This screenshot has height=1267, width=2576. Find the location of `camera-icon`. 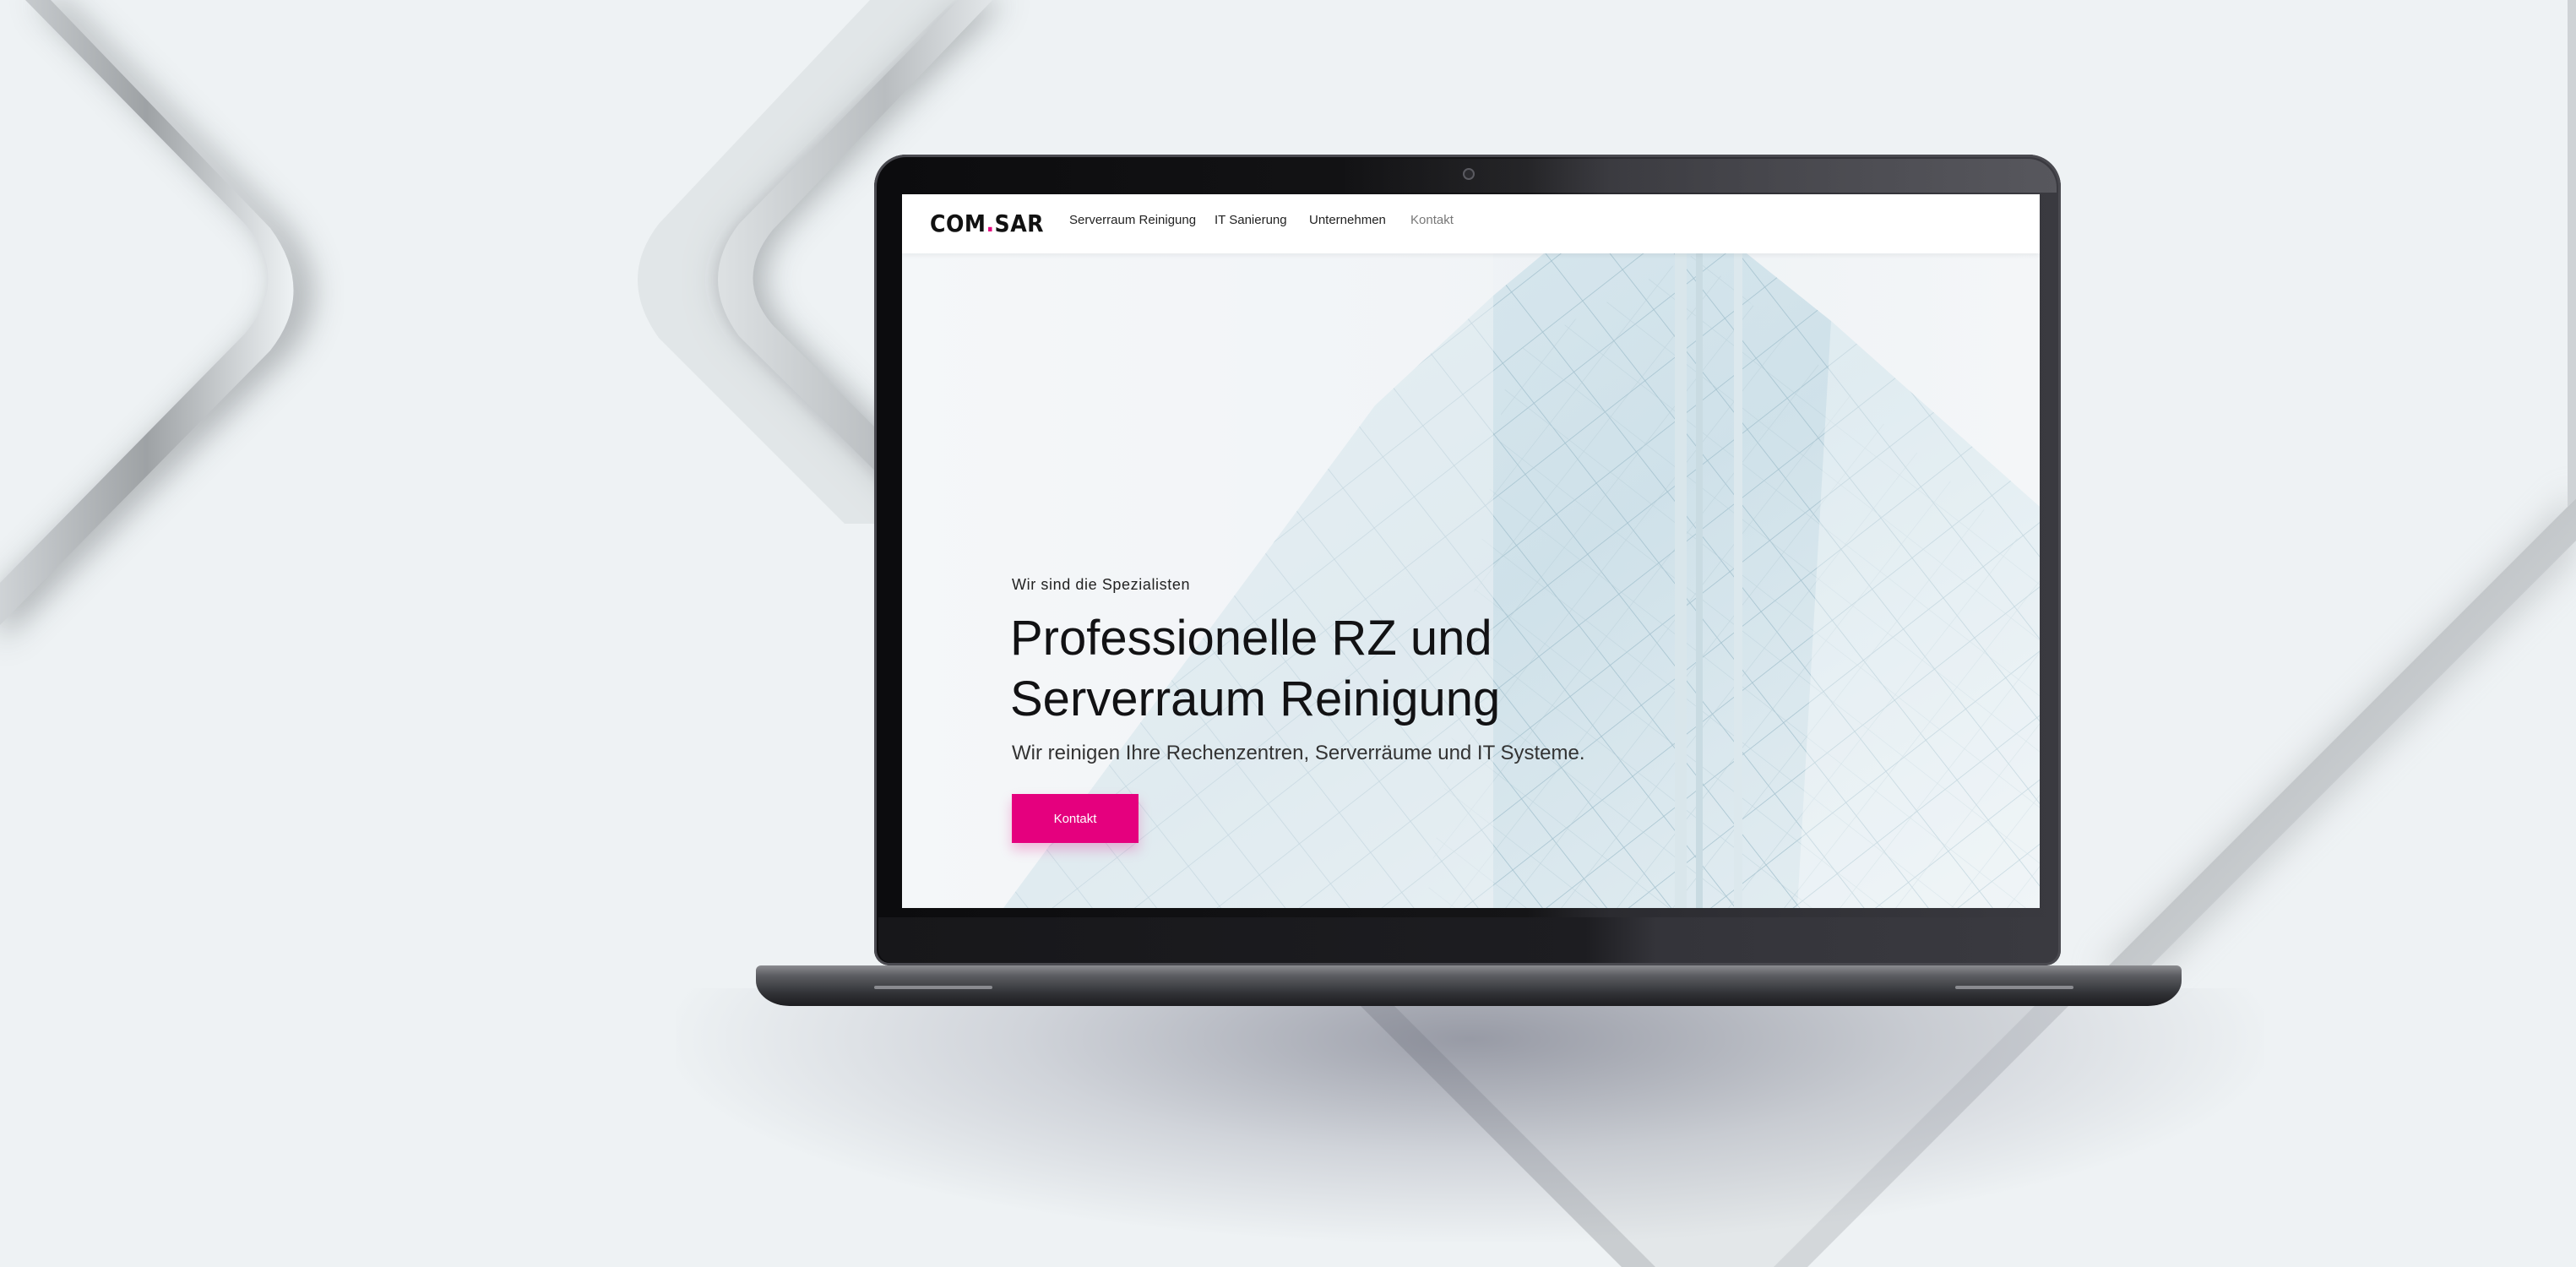

camera-icon is located at coordinates (1469, 174).